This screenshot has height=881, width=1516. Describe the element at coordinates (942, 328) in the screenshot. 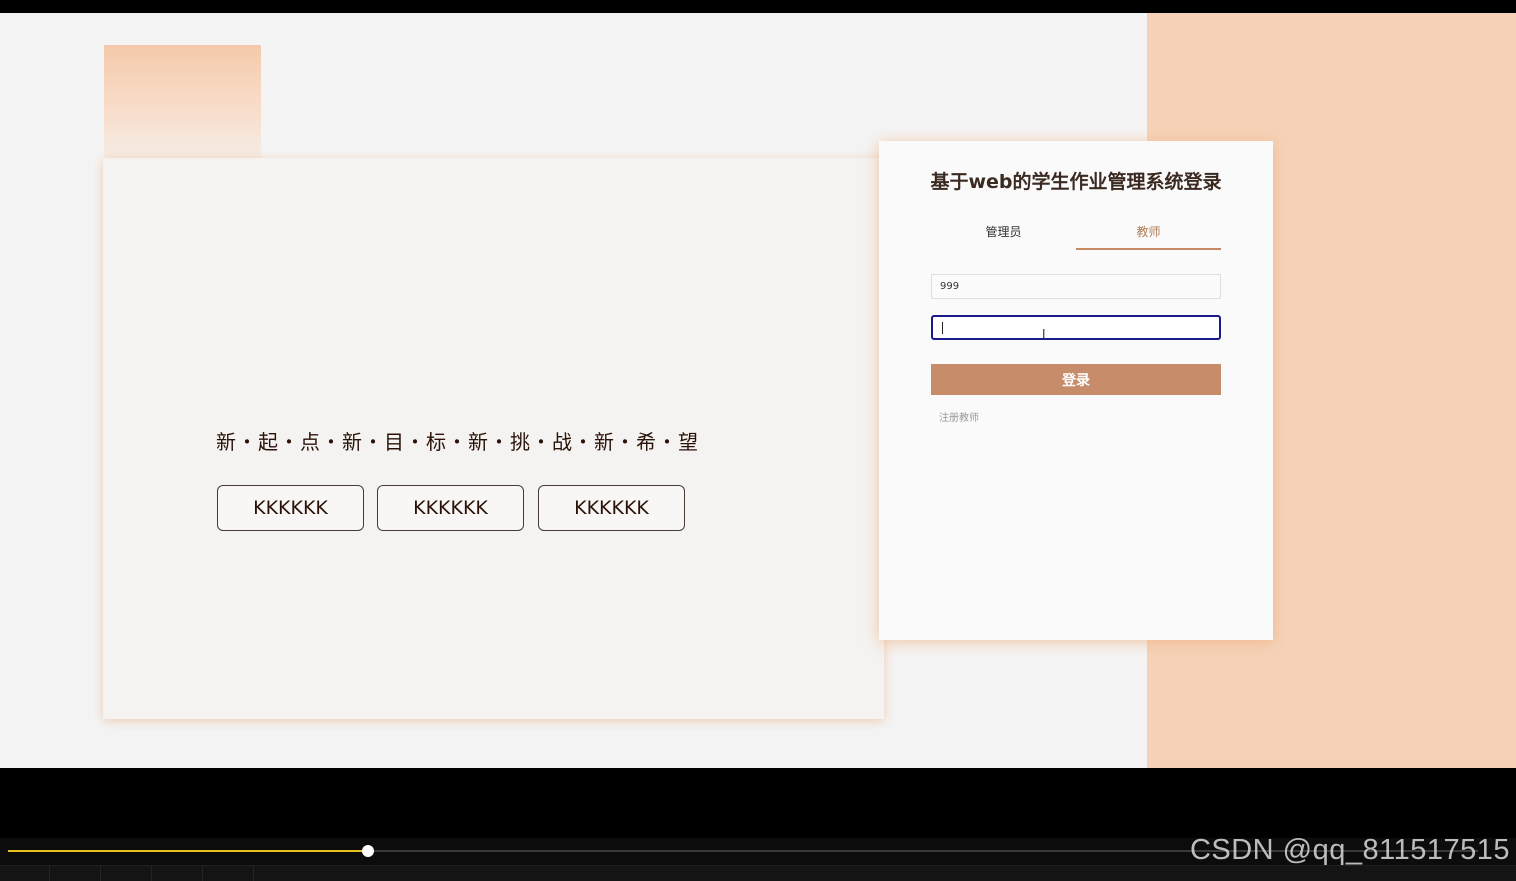

I see `text-caret` at that location.